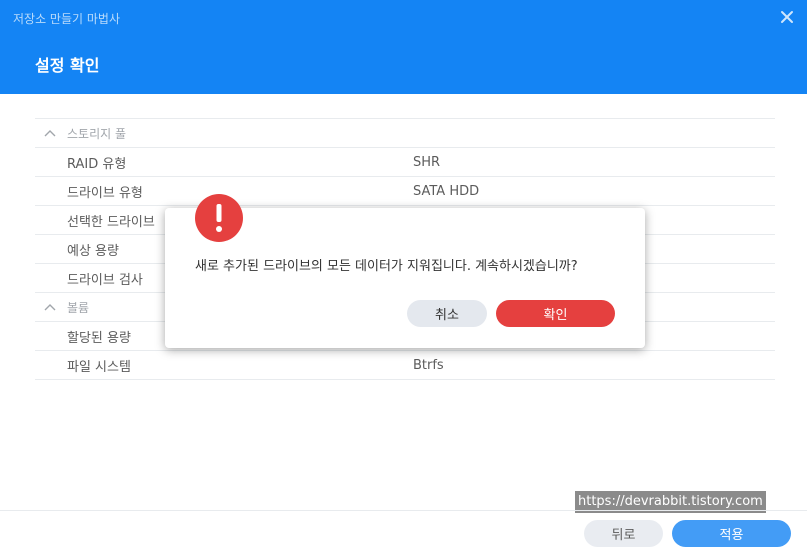 This screenshot has width=807, height=553. What do you see at coordinates (787, 17) in the screenshot?
I see `close-icon` at bounding box center [787, 17].